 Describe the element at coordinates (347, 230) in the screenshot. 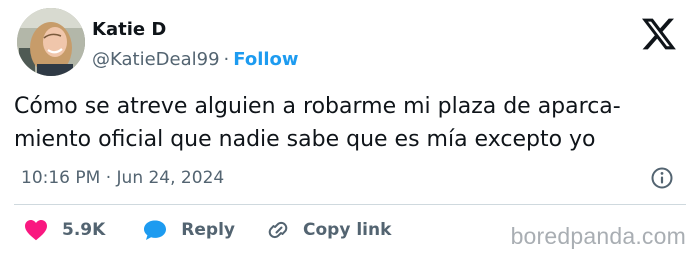

I see `copy-link-label: Copy link` at that location.